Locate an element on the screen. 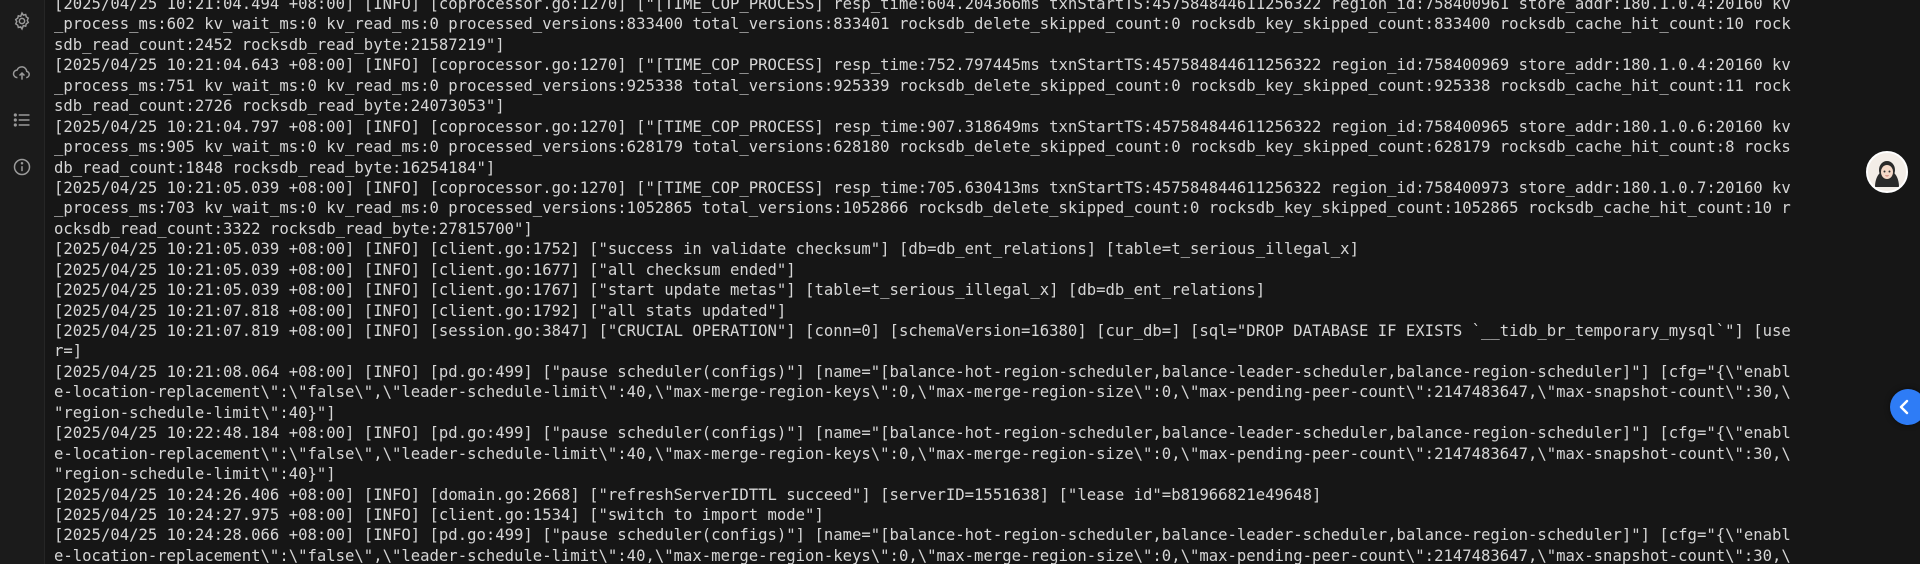 The height and width of the screenshot is (564, 1920). avatar is located at coordinates (1887, 172).